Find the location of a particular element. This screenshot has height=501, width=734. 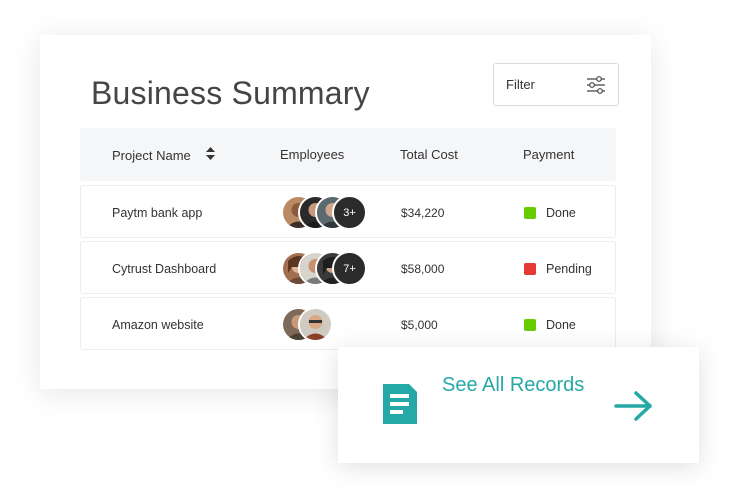

more-employees-badge: 3+ is located at coordinates (349, 212).